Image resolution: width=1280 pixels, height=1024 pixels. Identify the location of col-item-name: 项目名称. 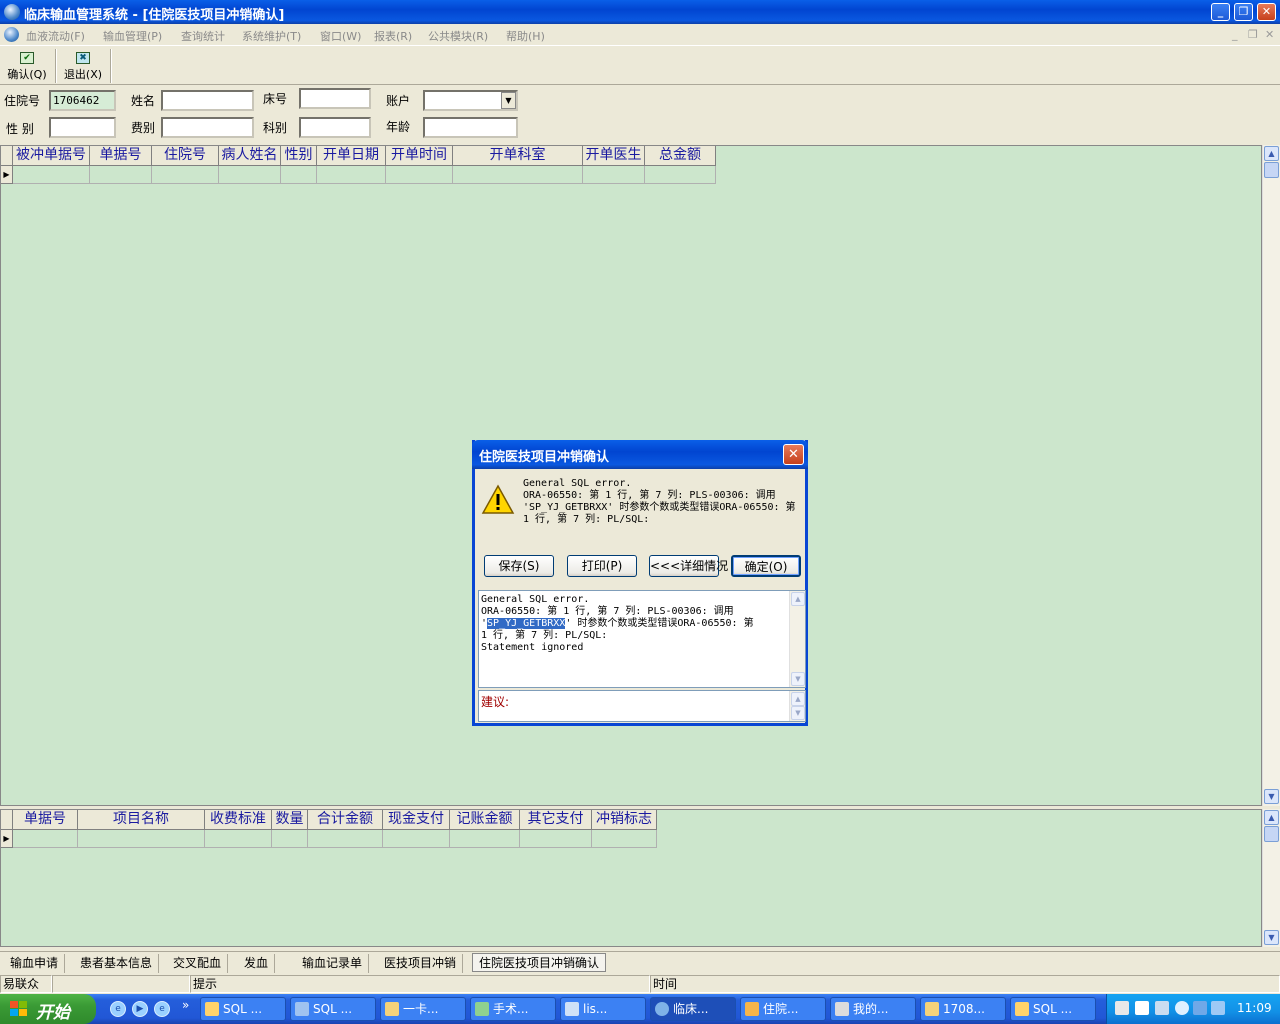
(141, 820).